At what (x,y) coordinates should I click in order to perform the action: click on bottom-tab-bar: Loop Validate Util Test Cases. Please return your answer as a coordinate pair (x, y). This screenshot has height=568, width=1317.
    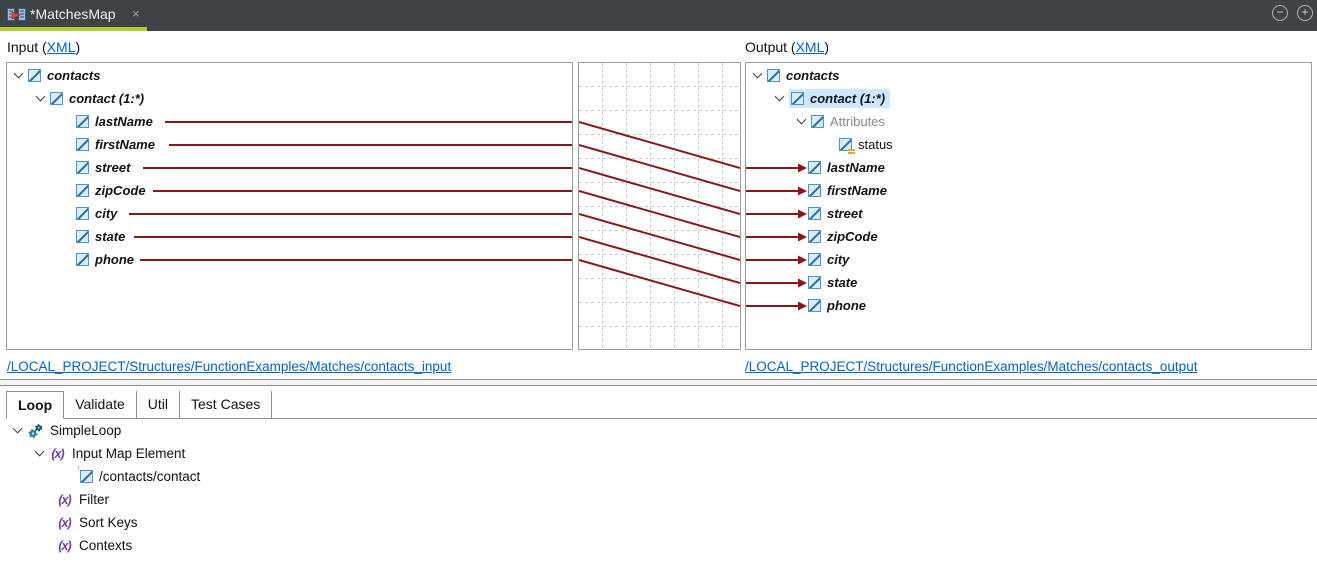
    Looking at the image, I should click on (139, 405).